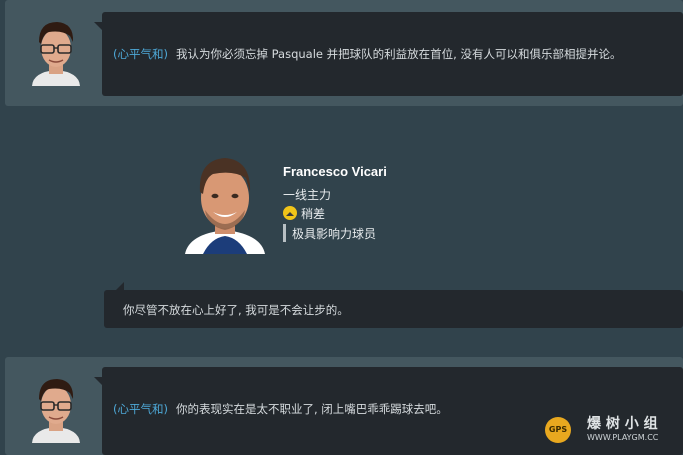 The image size is (683, 455). I want to click on player-name: Francesco Vicari, so click(335, 171).